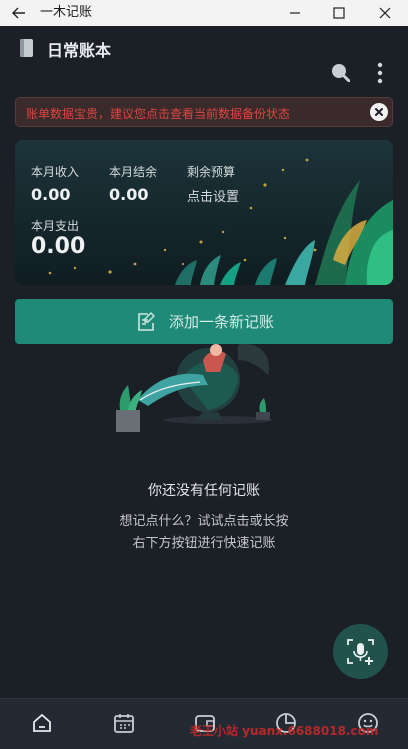  What do you see at coordinates (204, 13) in the screenshot?
I see `window-titlebar: 一木记账` at bounding box center [204, 13].